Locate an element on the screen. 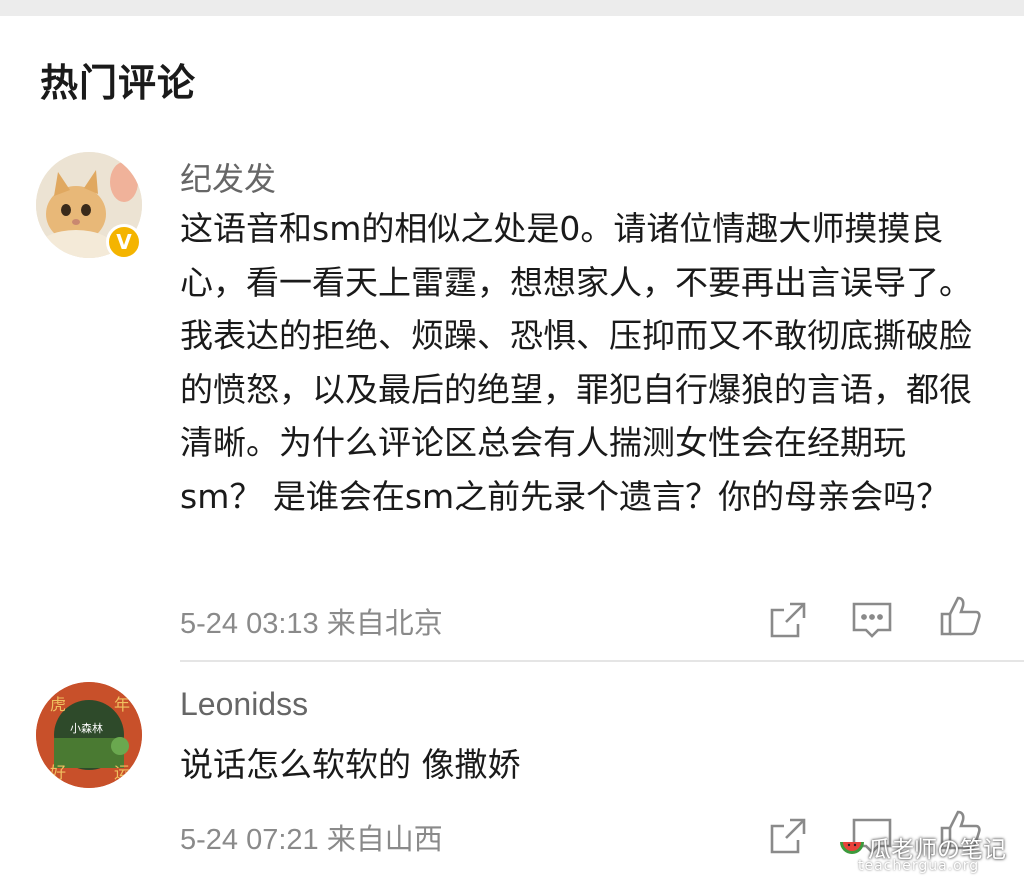 This screenshot has height=879, width=1024. verified-badge: V is located at coordinates (124, 242).